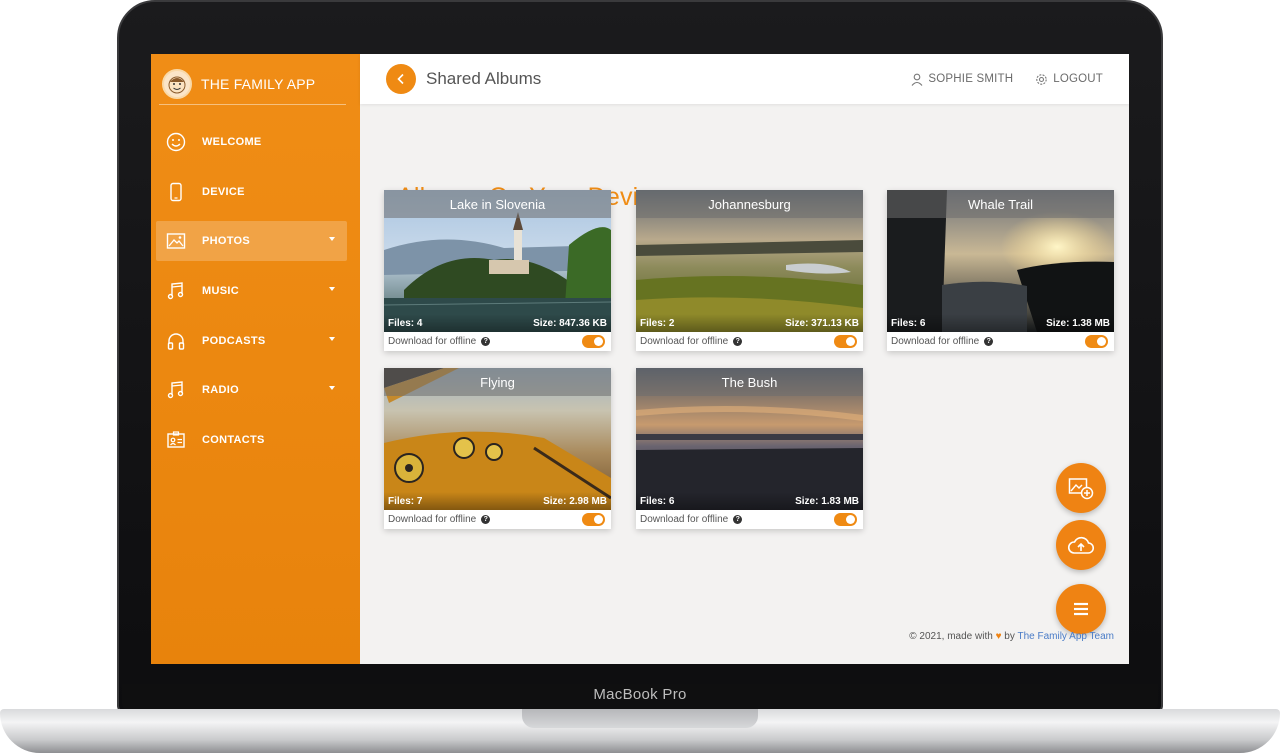 This screenshot has width=1280, height=753. I want to click on topbar: Shared Albums SOPHIE SMITH LOGOUT, so click(744, 79).